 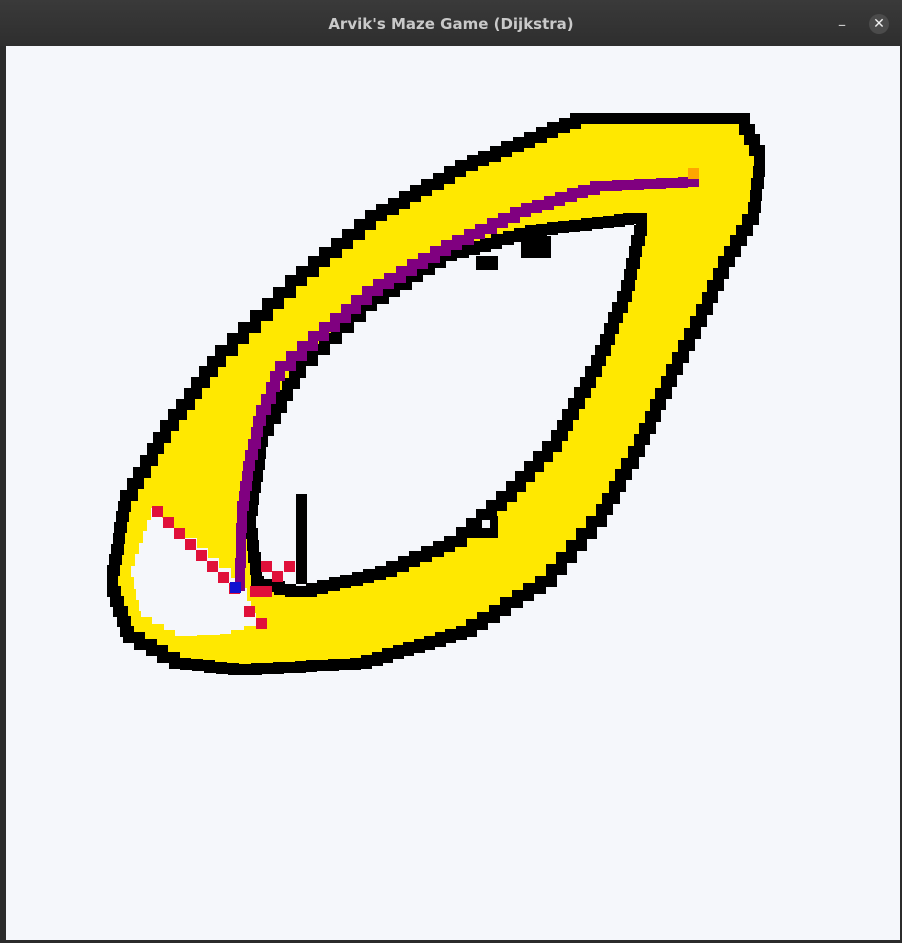 I want to click on window-frame-left, so click(x=3, y=494).